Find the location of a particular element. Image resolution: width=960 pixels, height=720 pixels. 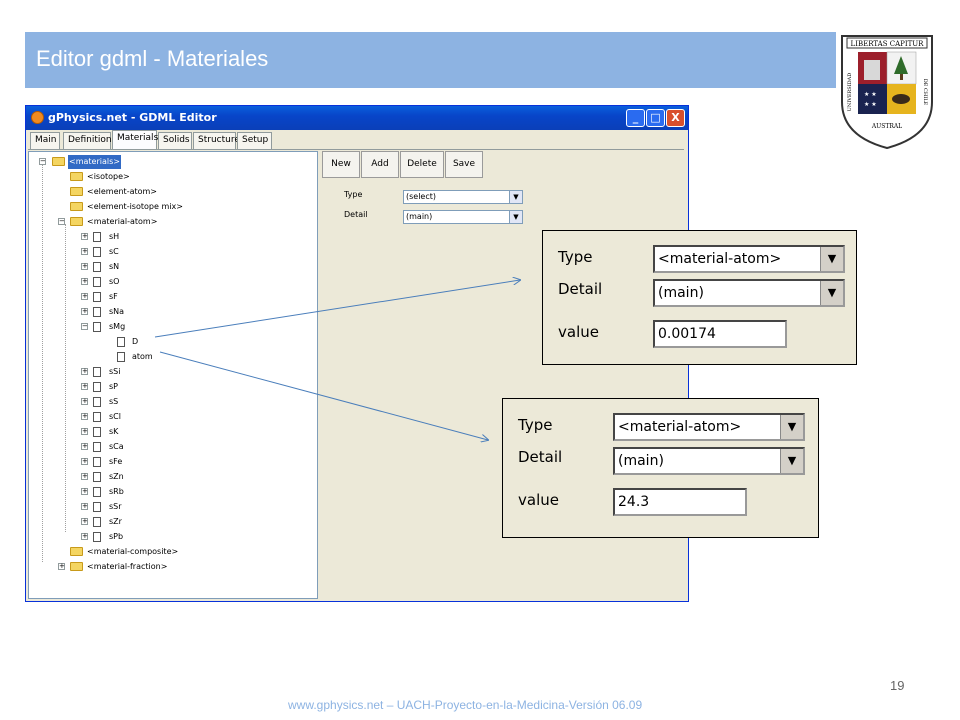

arrow-d-to-callout is located at coordinates (337, 309).